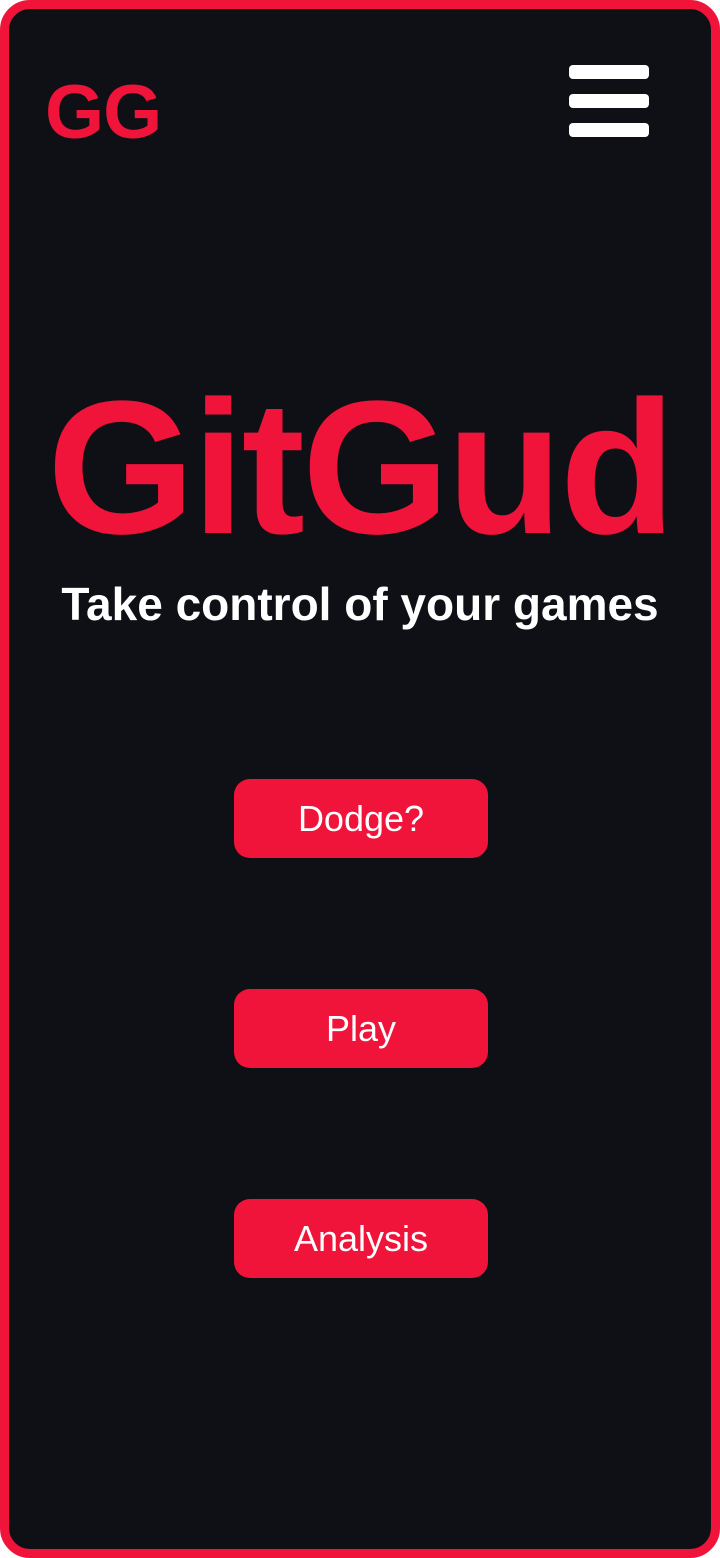  I want to click on hamburger-menu-icon, so click(607, 99).